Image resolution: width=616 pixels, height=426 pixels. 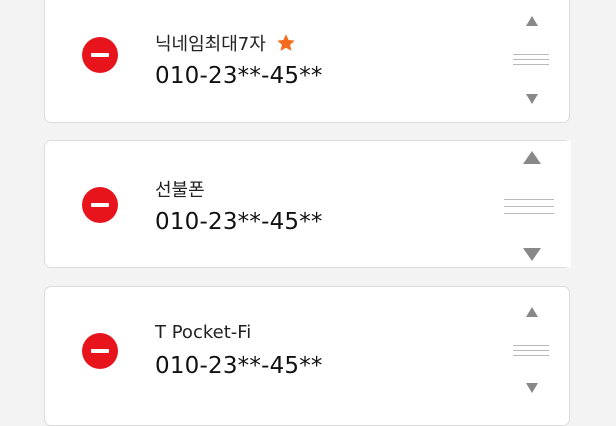 I want to click on contact-nickname: 선불폰, so click(x=180, y=190).